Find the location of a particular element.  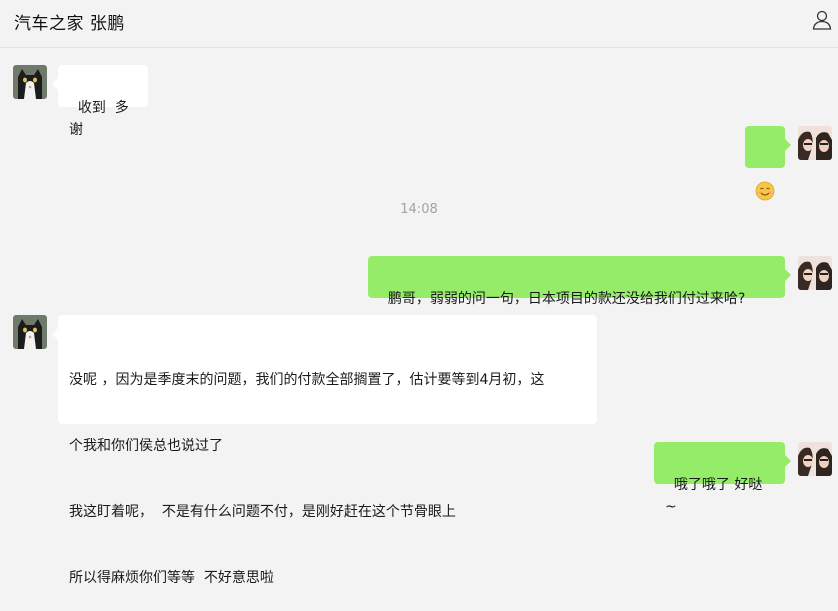

person-outline-icon is located at coordinates (822, 20).